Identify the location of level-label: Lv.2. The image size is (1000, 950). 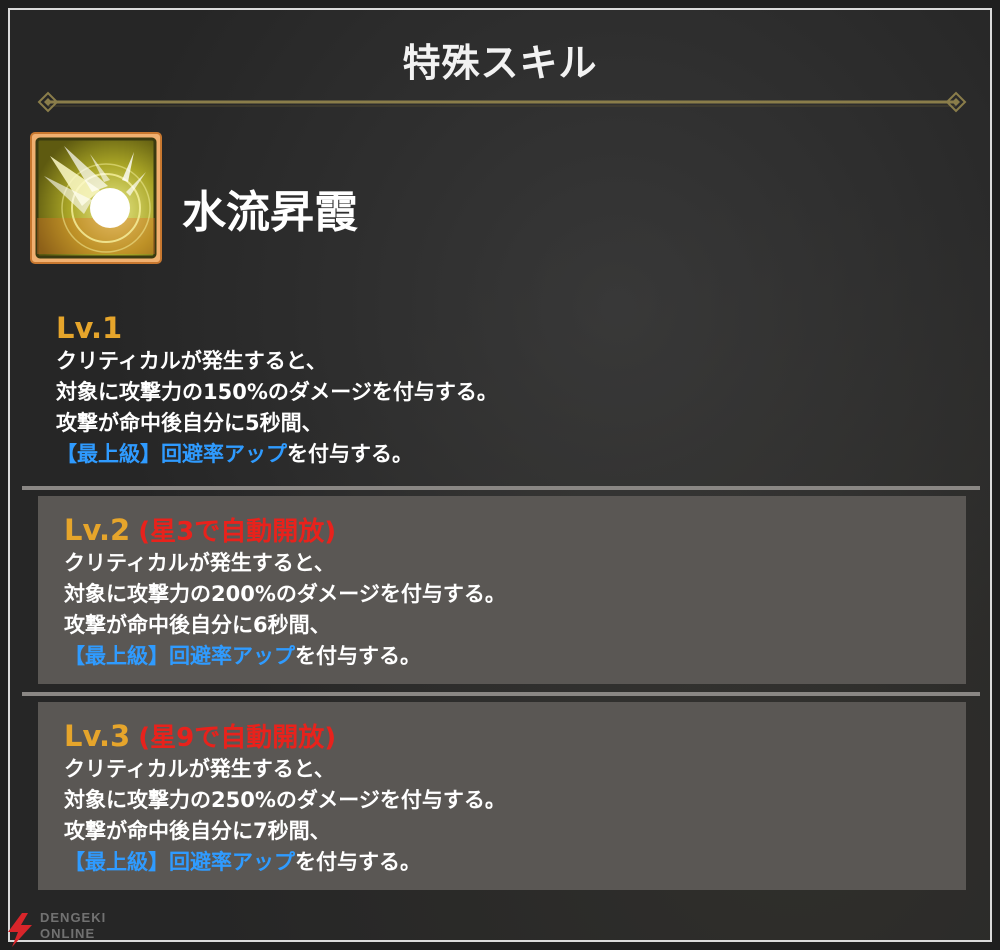
(97, 530).